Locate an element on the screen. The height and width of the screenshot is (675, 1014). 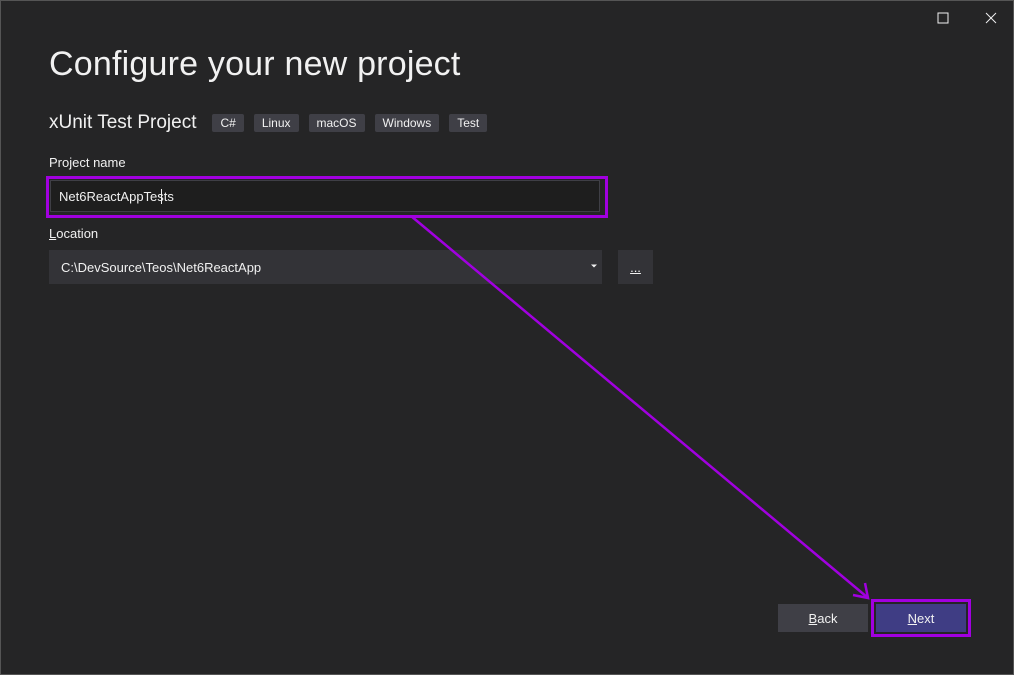
maximize-icon is located at coordinates (943, 18).